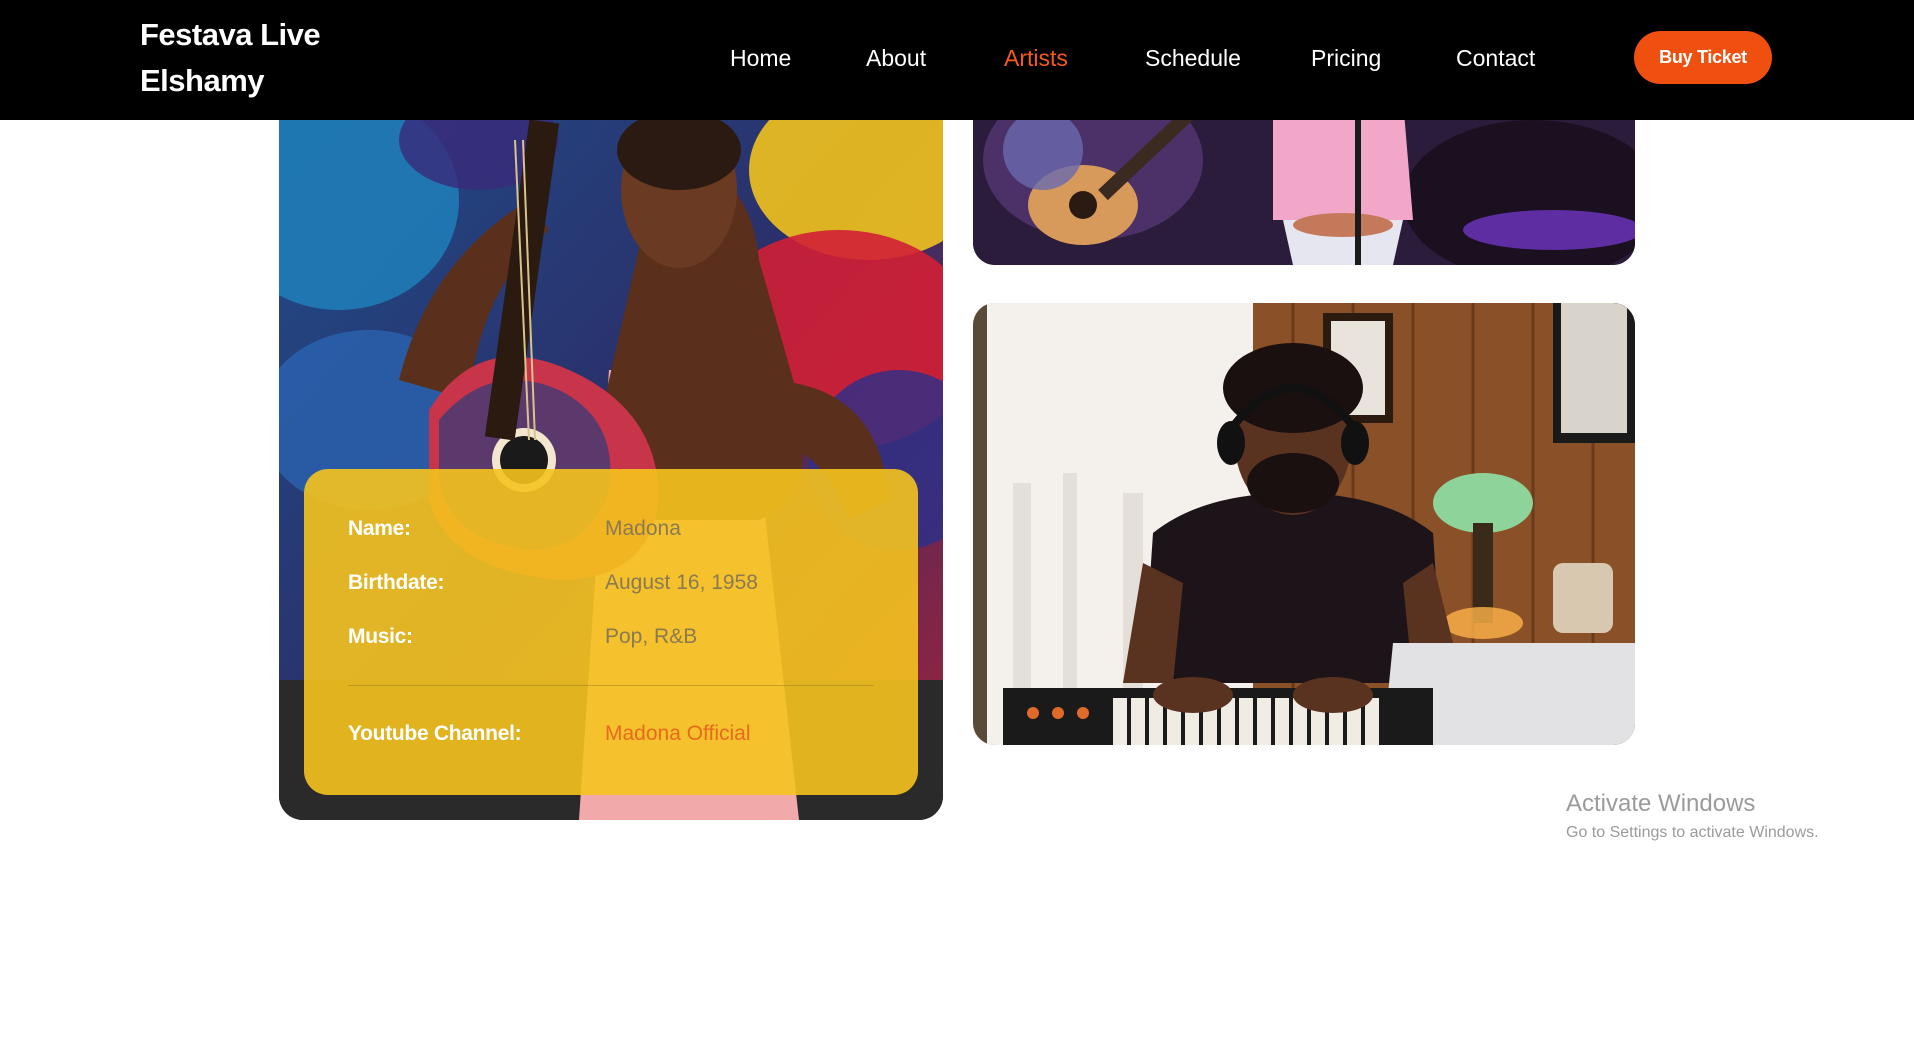 Image resolution: width=1914 pixels, height=1042 pixels. I want to click on nav-schedule: Schedule, so click(1193, 58).